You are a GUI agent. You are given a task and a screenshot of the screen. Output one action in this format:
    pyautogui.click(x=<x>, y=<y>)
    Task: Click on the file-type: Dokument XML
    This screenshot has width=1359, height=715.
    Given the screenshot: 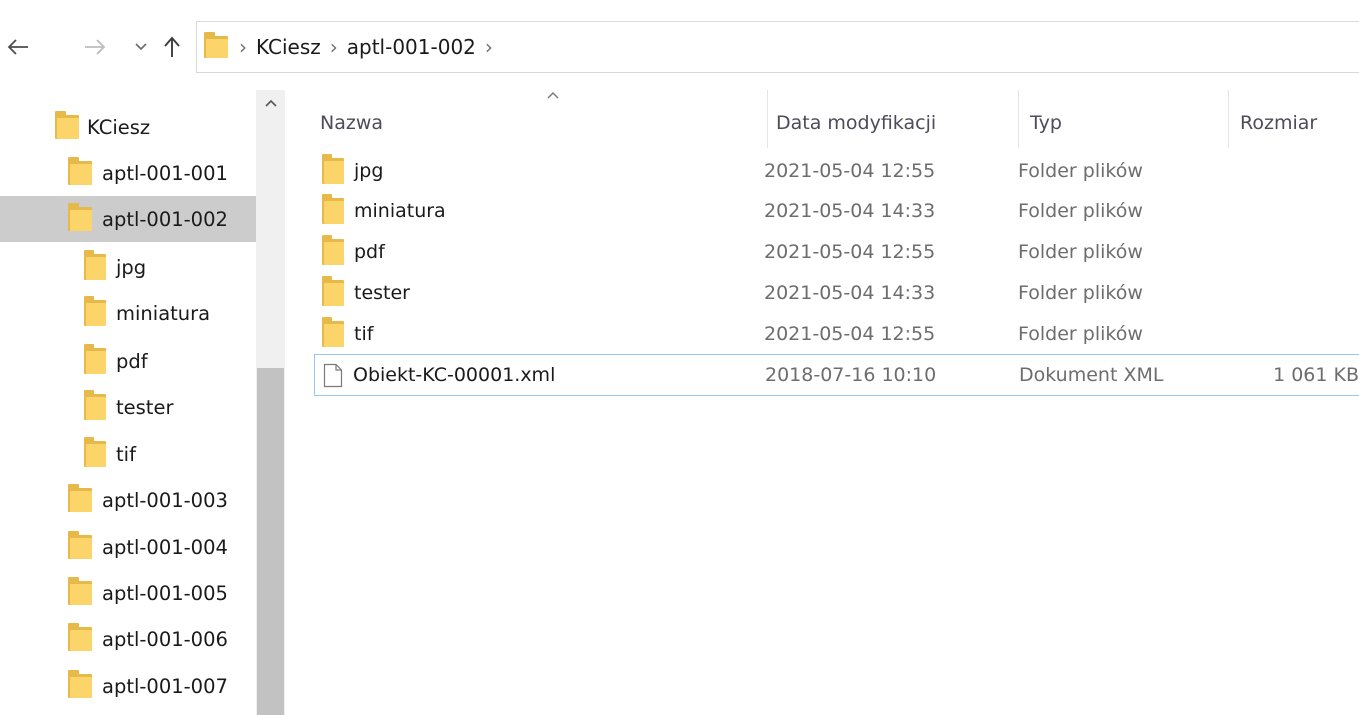 What is the action you would take?
    pyautogui.click(x=1091, y=375)
    